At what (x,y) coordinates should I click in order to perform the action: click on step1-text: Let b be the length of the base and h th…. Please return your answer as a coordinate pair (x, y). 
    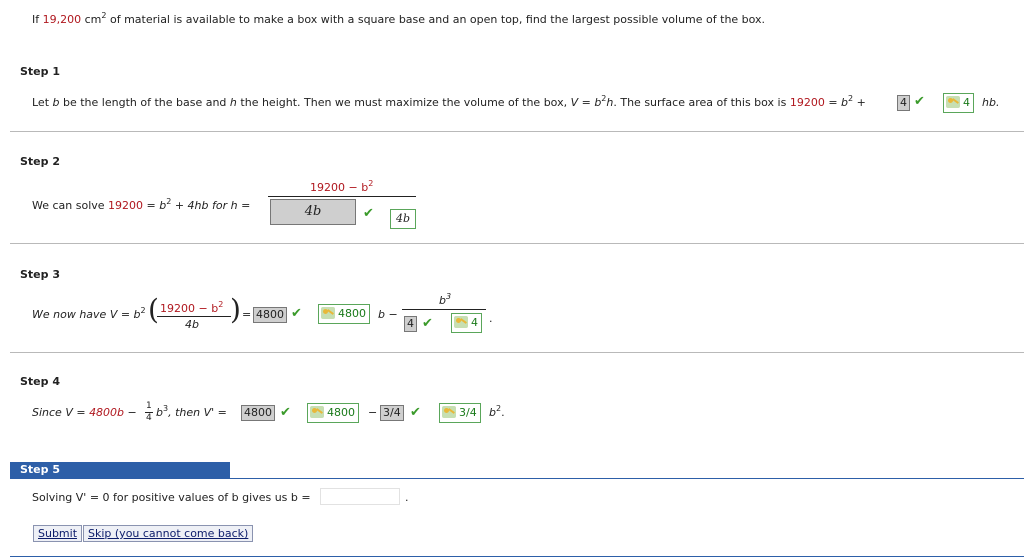
    Looking at the image, I should click on (449, 102).